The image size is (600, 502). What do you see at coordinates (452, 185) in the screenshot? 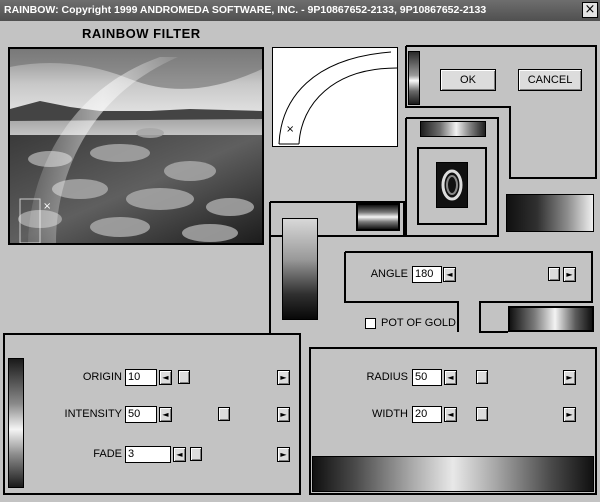
I see `ring-swatch-icon` at bounding box center [452, 185].